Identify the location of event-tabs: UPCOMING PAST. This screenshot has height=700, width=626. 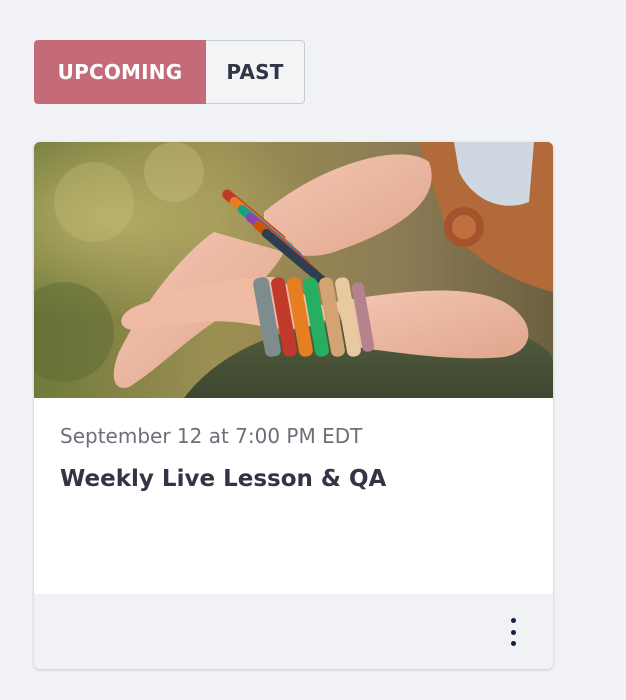
(169, 72).